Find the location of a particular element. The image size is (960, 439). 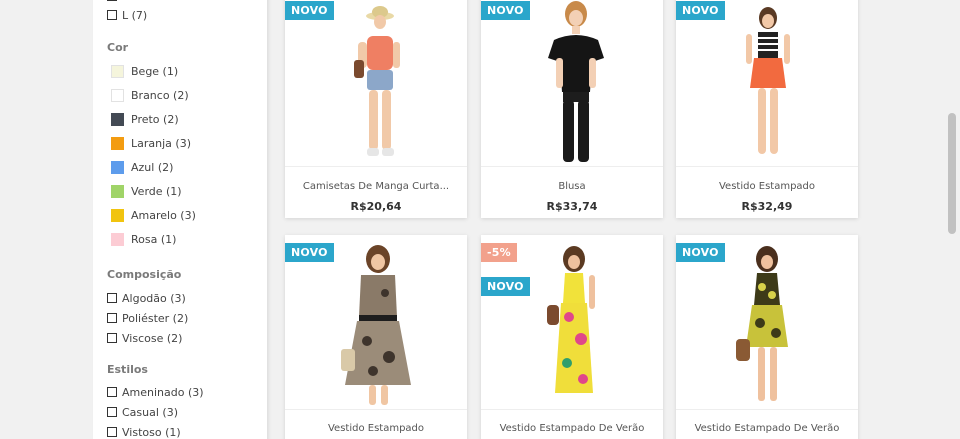

product-card: NOVO Vestido Estampado De Verão is located at coordinates (767, 337).